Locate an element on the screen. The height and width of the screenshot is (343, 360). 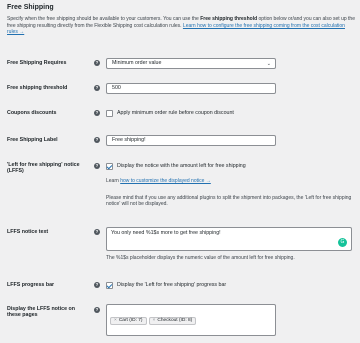
free-shipping-threshold-label: Free shipping threshold is located at coordinates (37, 88).